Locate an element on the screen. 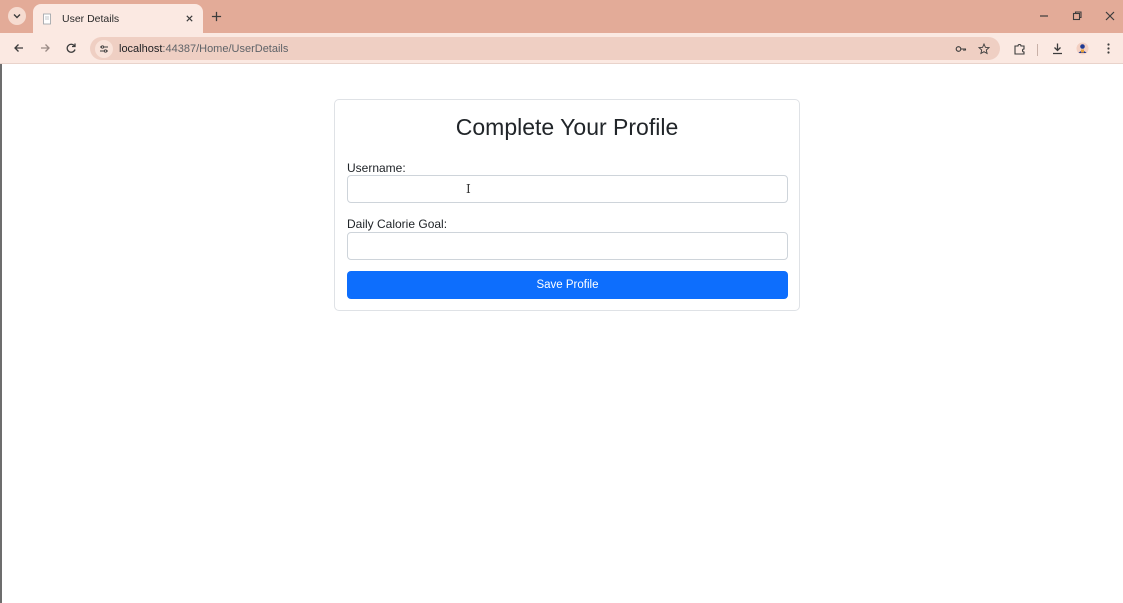 The image size is (1123, 603). address-bar: localhost:44387/Home/UserDetails is located at coordinates (545, 48).